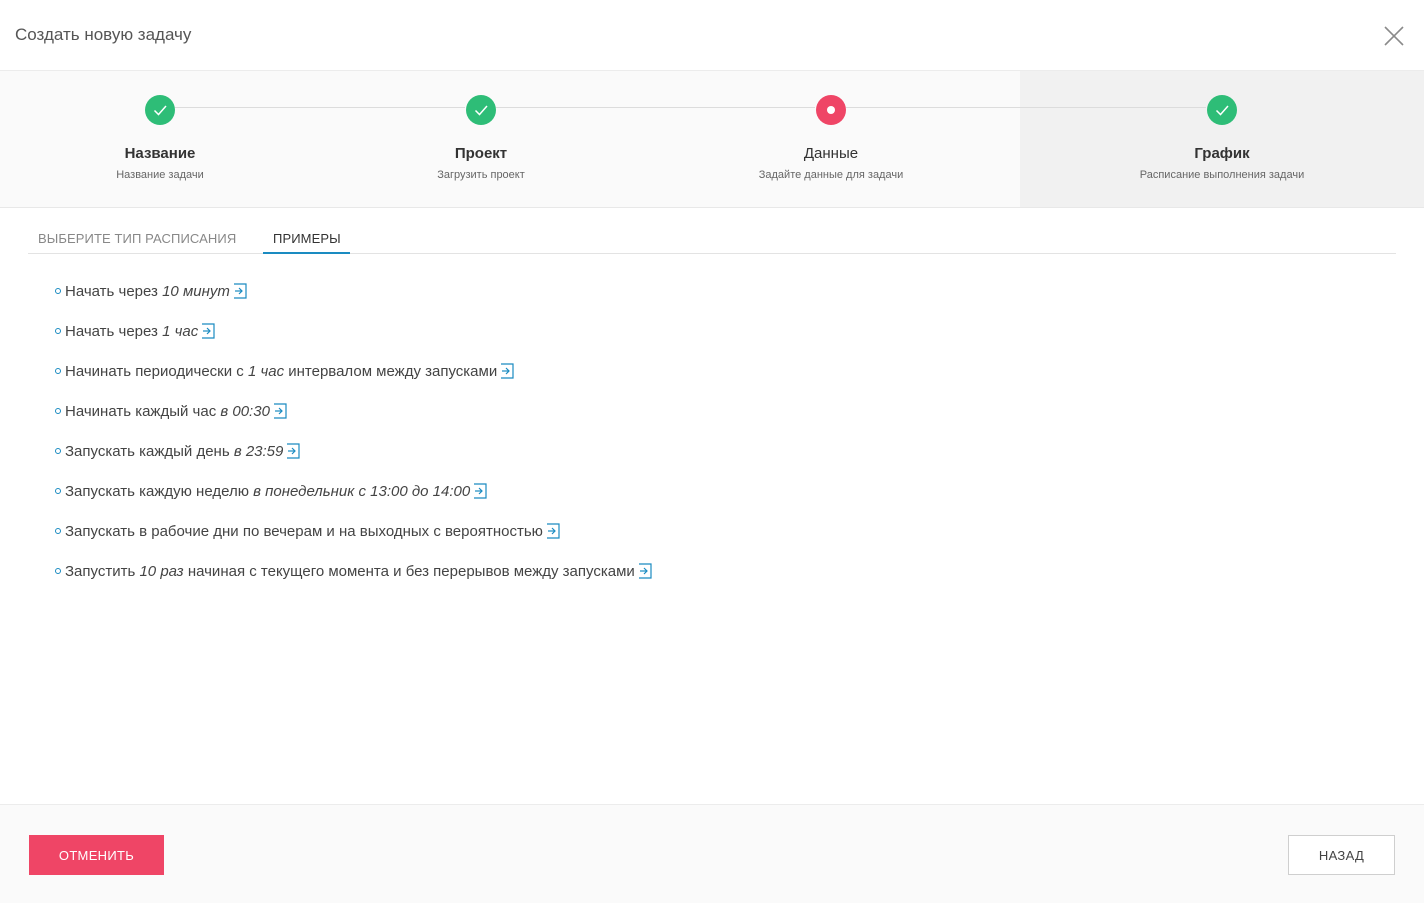 The width and height of the screenshot is (1424, 903). I want to click on example-item: Начать через 10 минут, so click(151, 295).